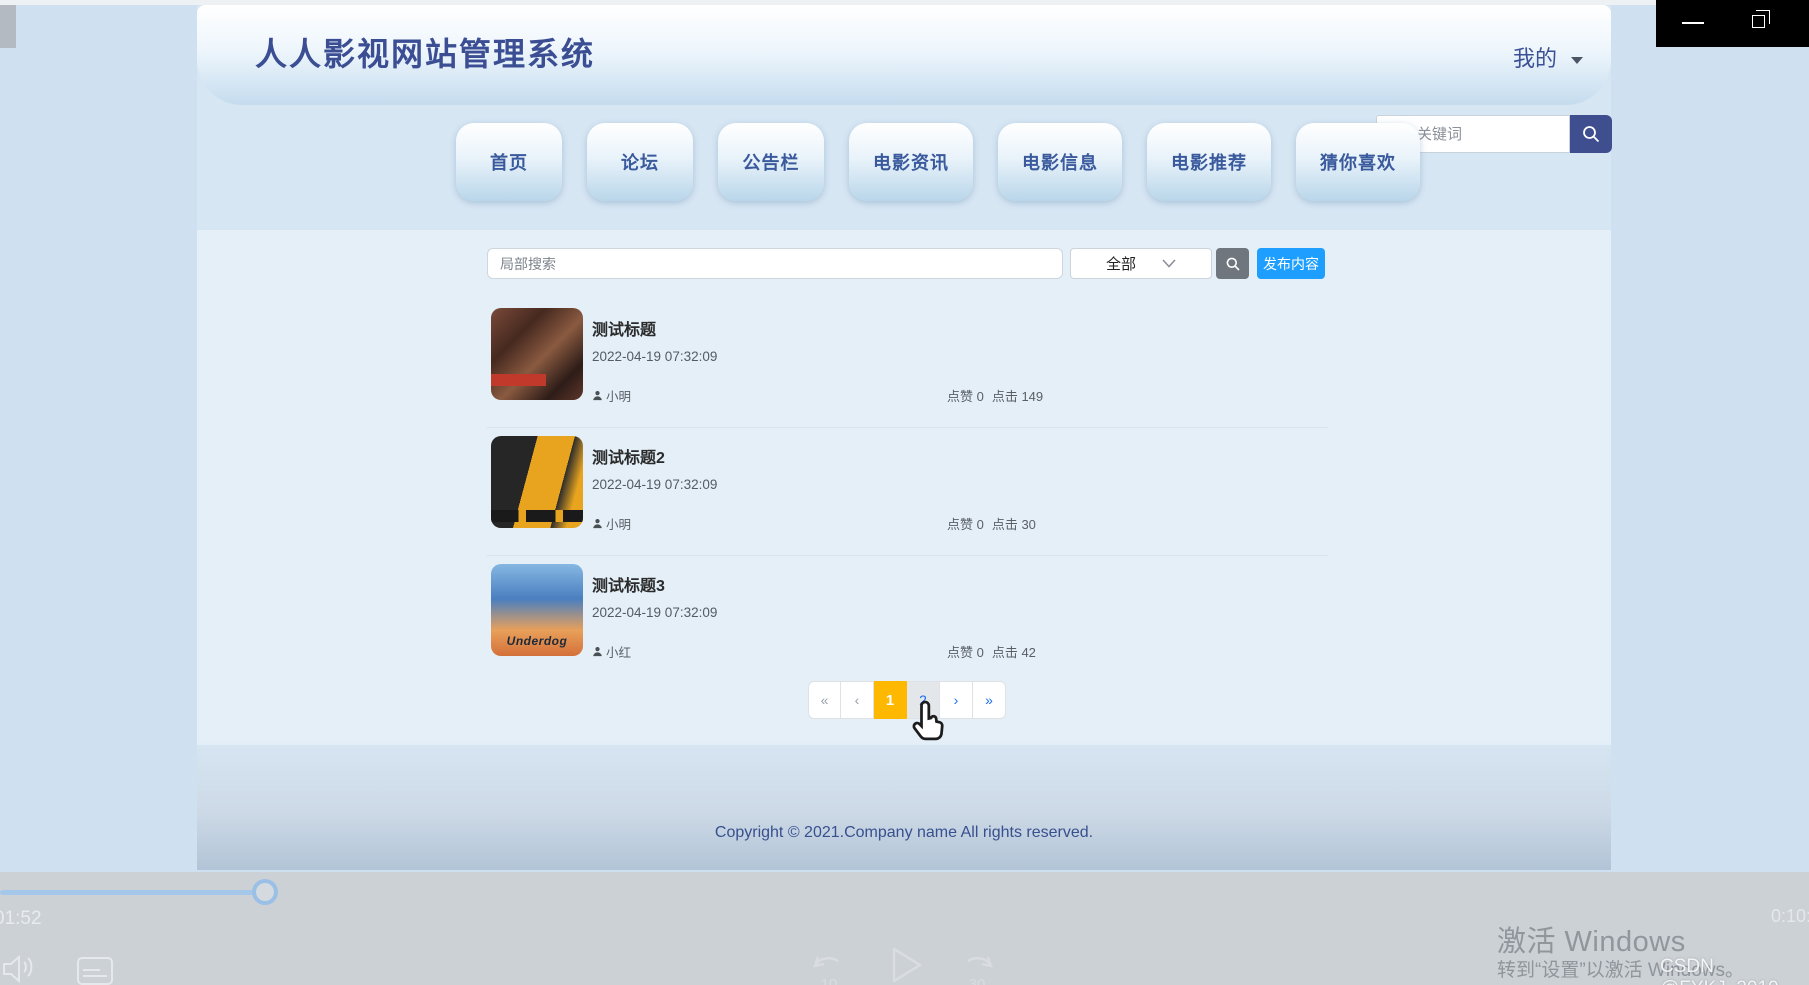  Describe the element at coordinates (977, 980) in the screenshot. I see `forward-seconds-label: 30` at that location.